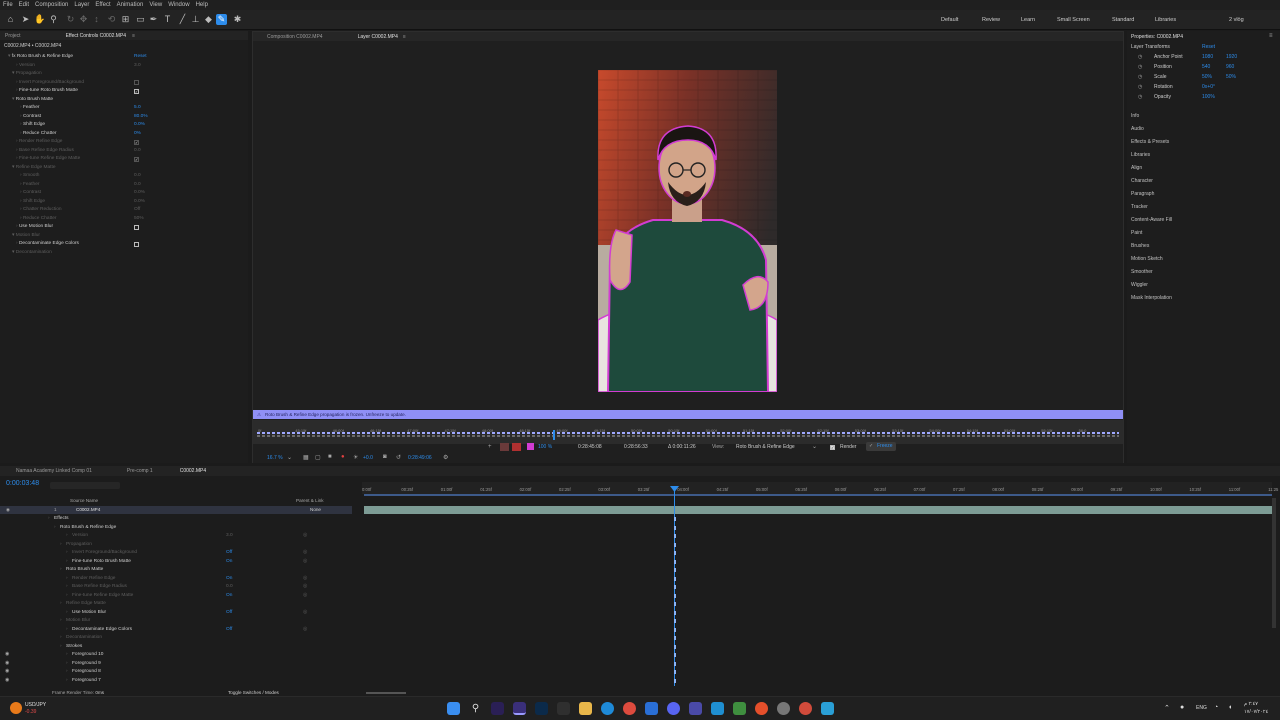  Describe the element at coordinates (35, 705) in the screenshot. I see `ticker-name: USD/JPY` at that location.